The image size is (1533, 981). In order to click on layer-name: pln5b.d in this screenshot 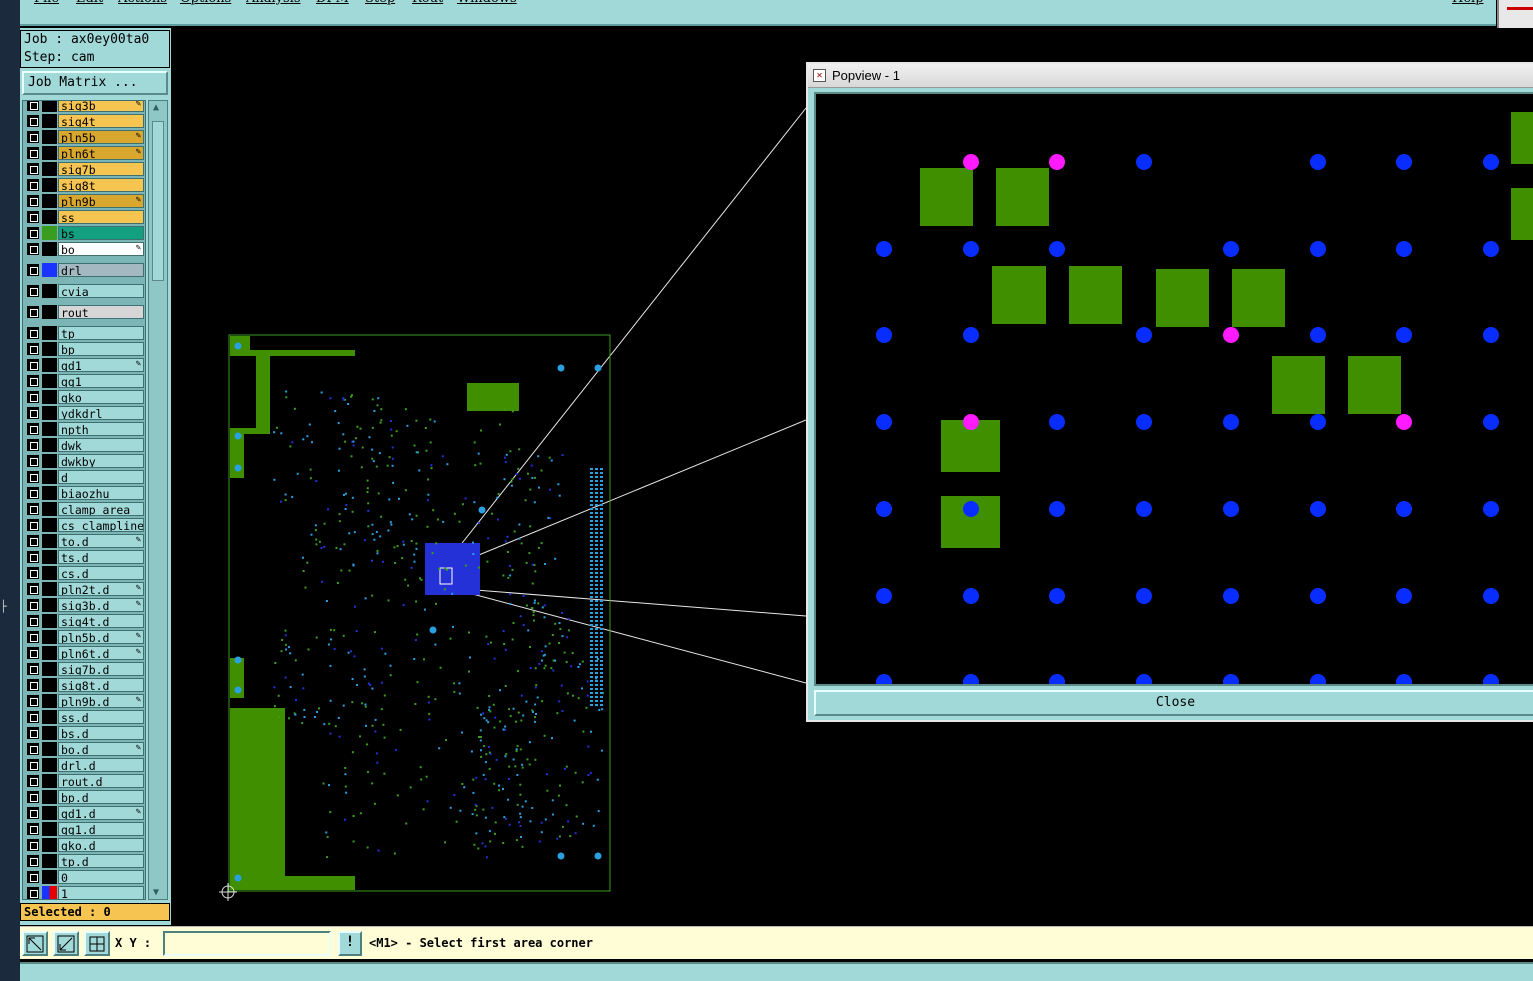, I will do `click(101, 637)`.